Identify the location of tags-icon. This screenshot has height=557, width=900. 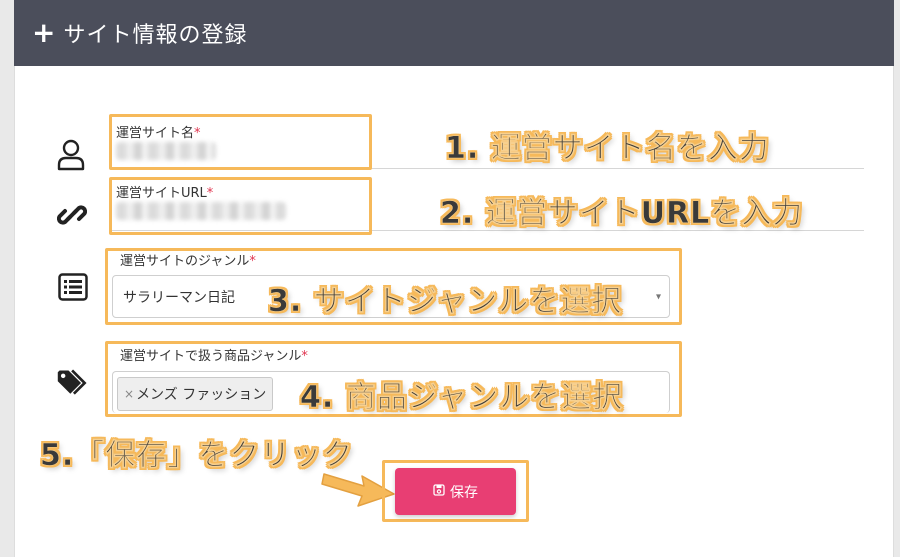
(73, 383).